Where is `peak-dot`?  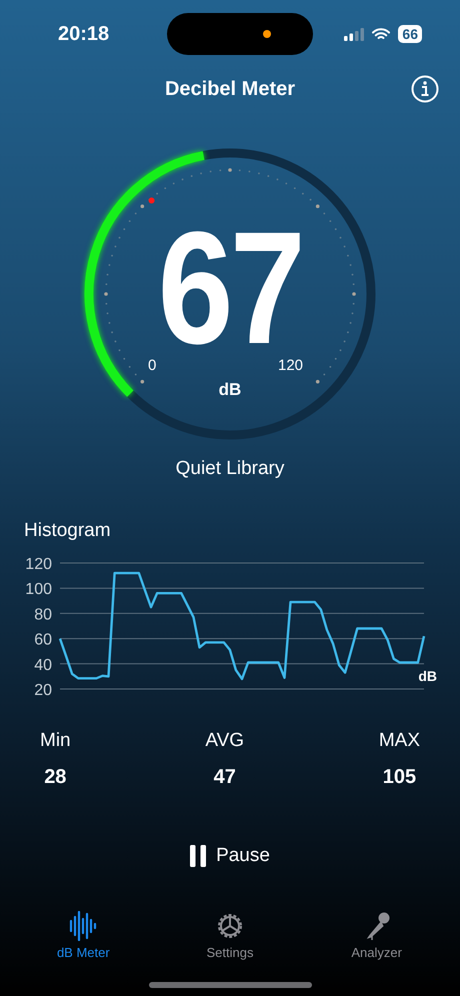 peak-dot is located at coordinates (151, 201).